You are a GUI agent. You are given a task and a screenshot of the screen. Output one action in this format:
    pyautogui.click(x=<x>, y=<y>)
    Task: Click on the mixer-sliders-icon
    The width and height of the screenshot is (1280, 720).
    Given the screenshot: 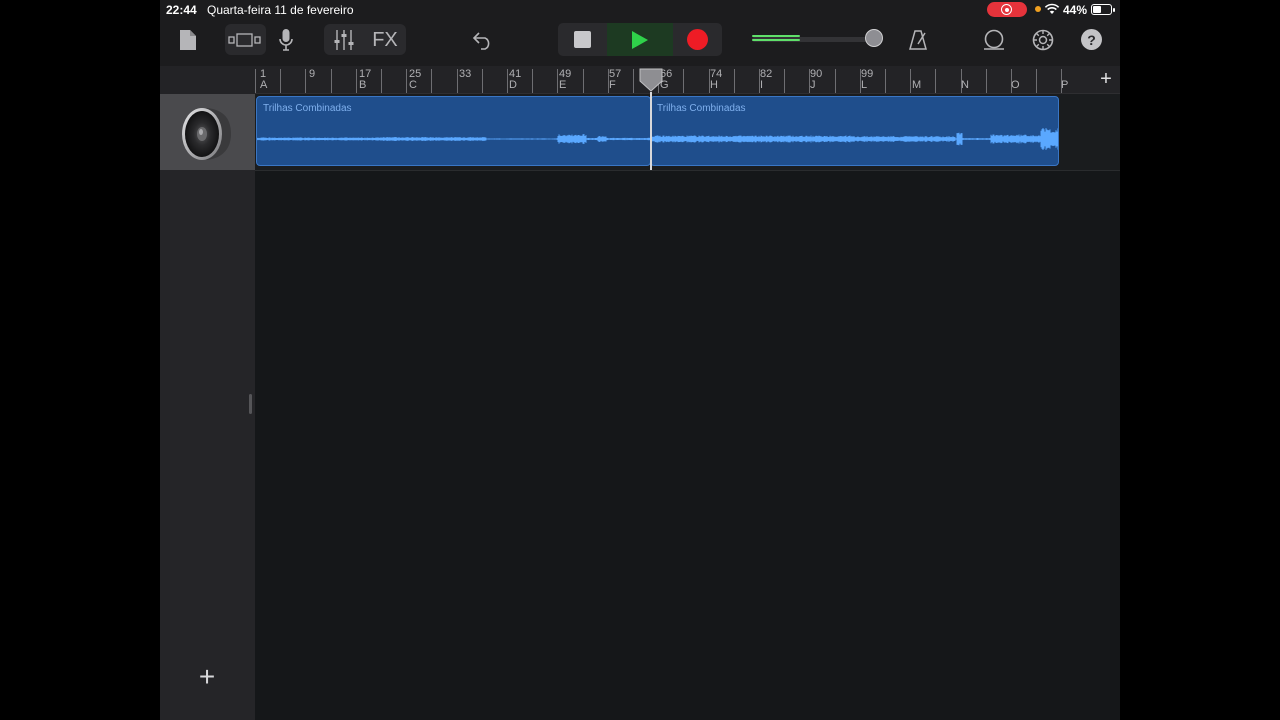 What is the action you would take?
    pyautogui.click(x=344, y=40)
    